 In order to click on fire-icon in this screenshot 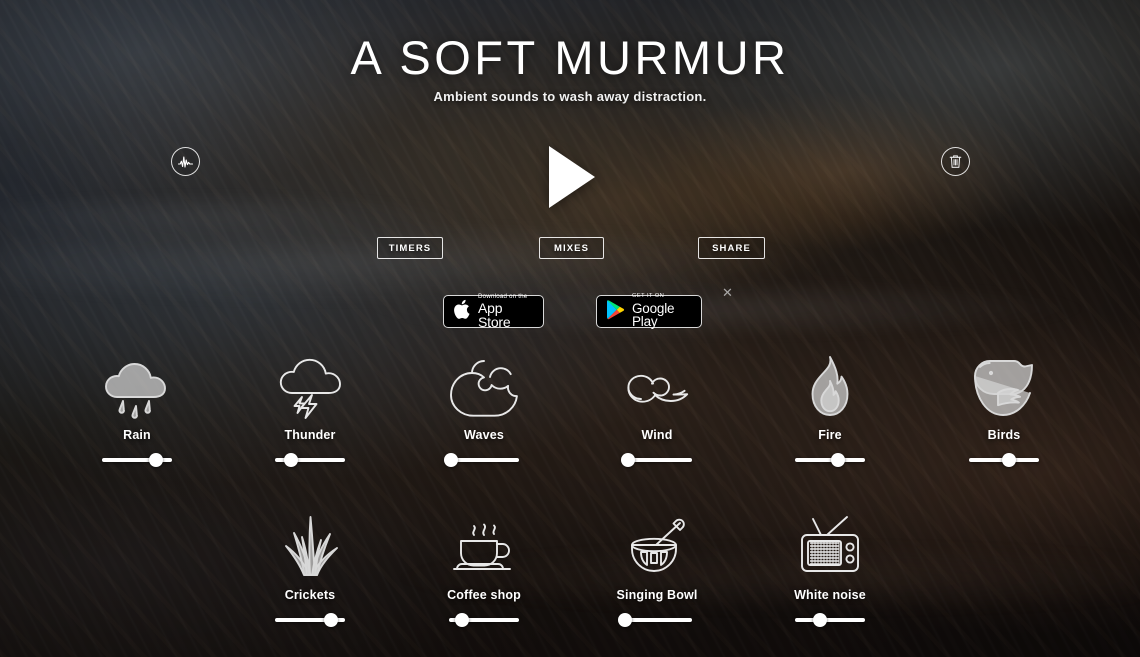, I will do `click(830, 387)`.